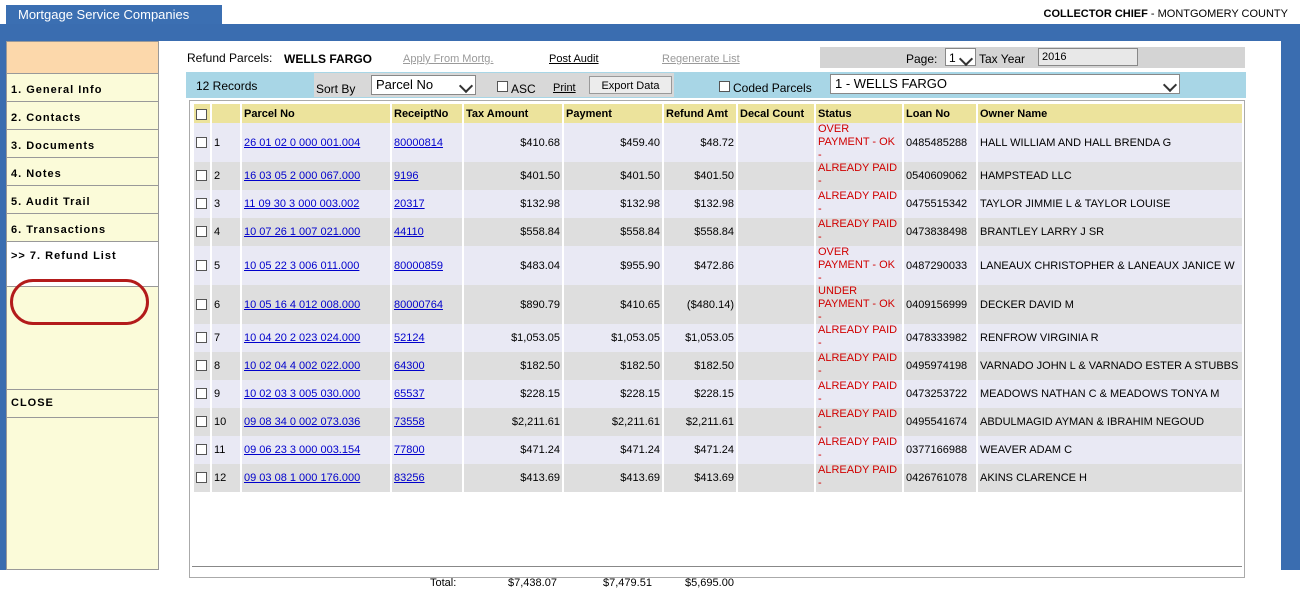 The width and height of the screenshot is (1300, 589). Describe the element at coordinates (302, 143) in the screenshot. I see `parcel-link: 26 01 02 0 000 001.004` at that location.